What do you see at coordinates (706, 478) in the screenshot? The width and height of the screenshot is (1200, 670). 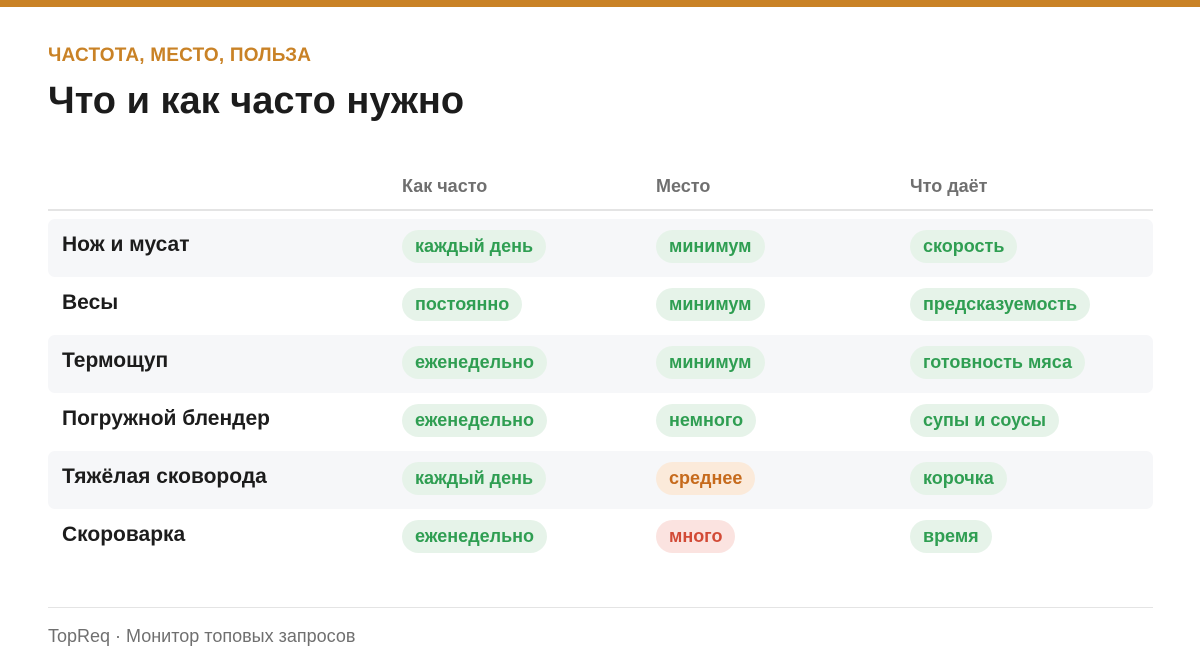 I see `space-pill: среднее` at bounding box center [706, 478].